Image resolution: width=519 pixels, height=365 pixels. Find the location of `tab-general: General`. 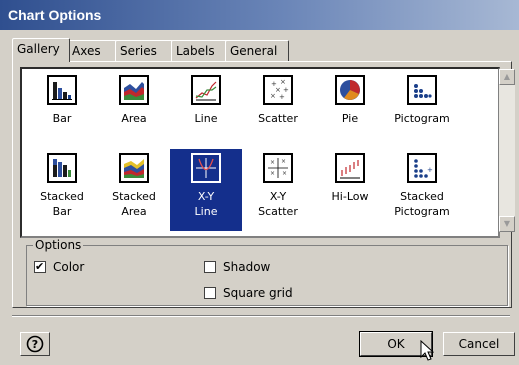

tab-general: General is located at coordinates (257, 50).